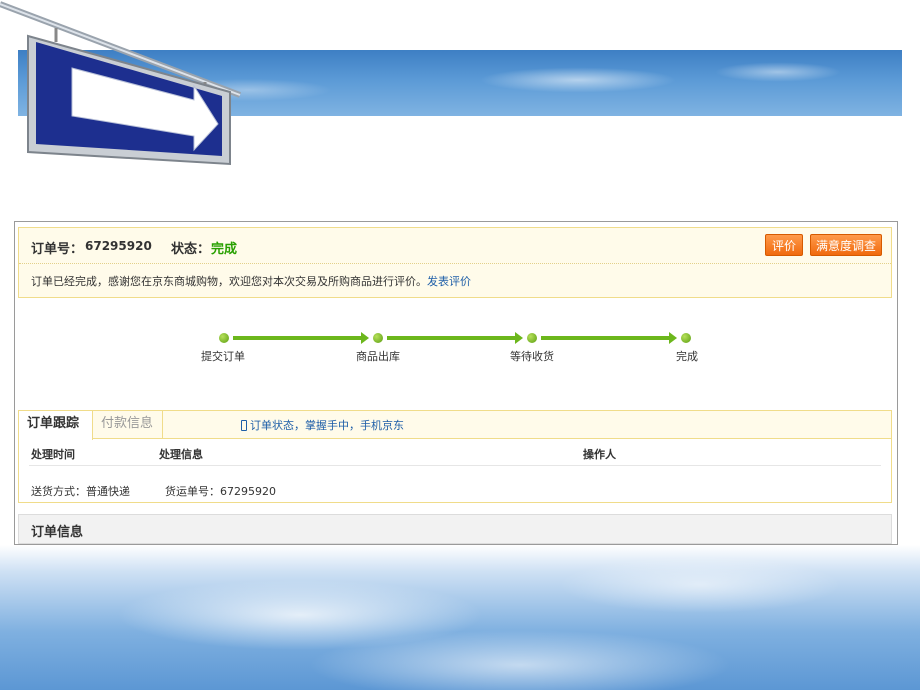 The width and height of the screenshot is (920, 690). I want to click on mobile-app-link-text: 订单状态，掌握手中，手机京东, so click(327, 425).